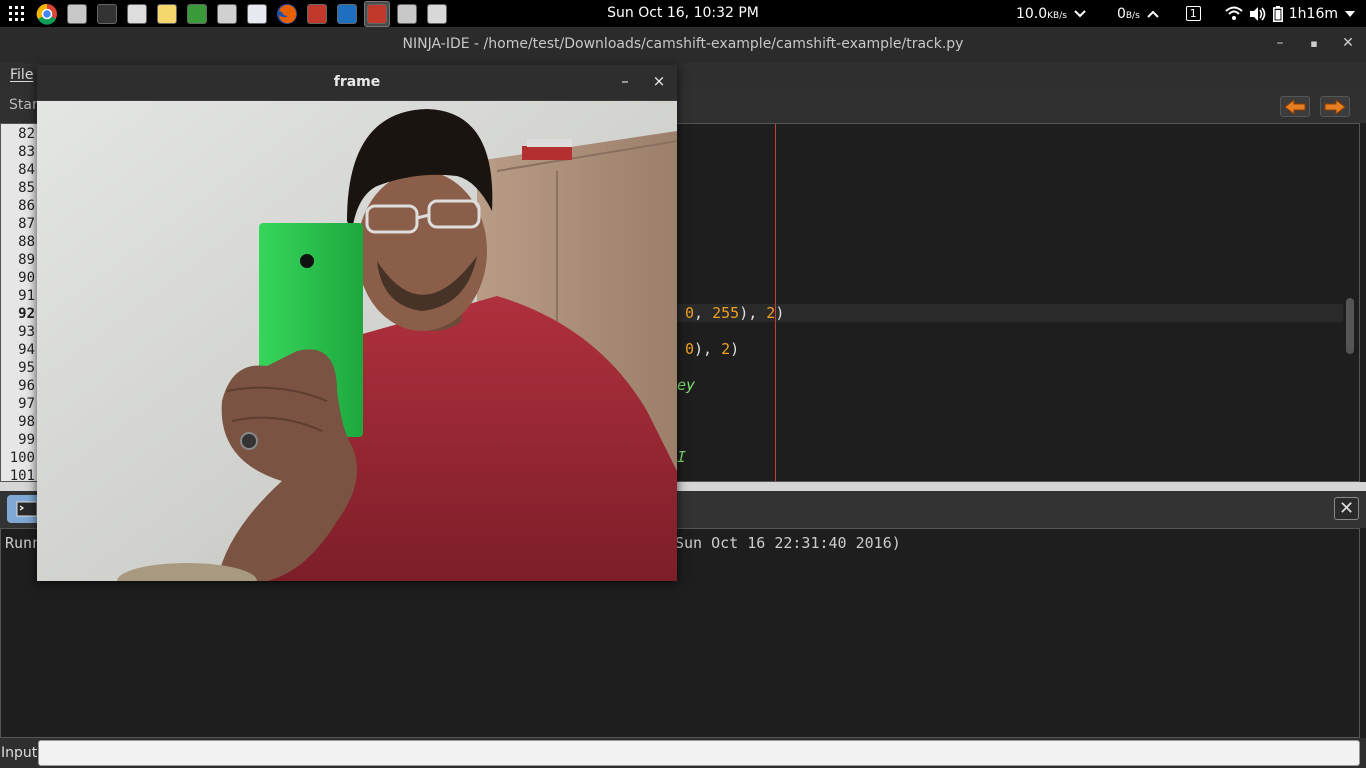 The height and width of the screenshot is (768, 1366). I want to click on minimize-button: –, so click(1280, 43).